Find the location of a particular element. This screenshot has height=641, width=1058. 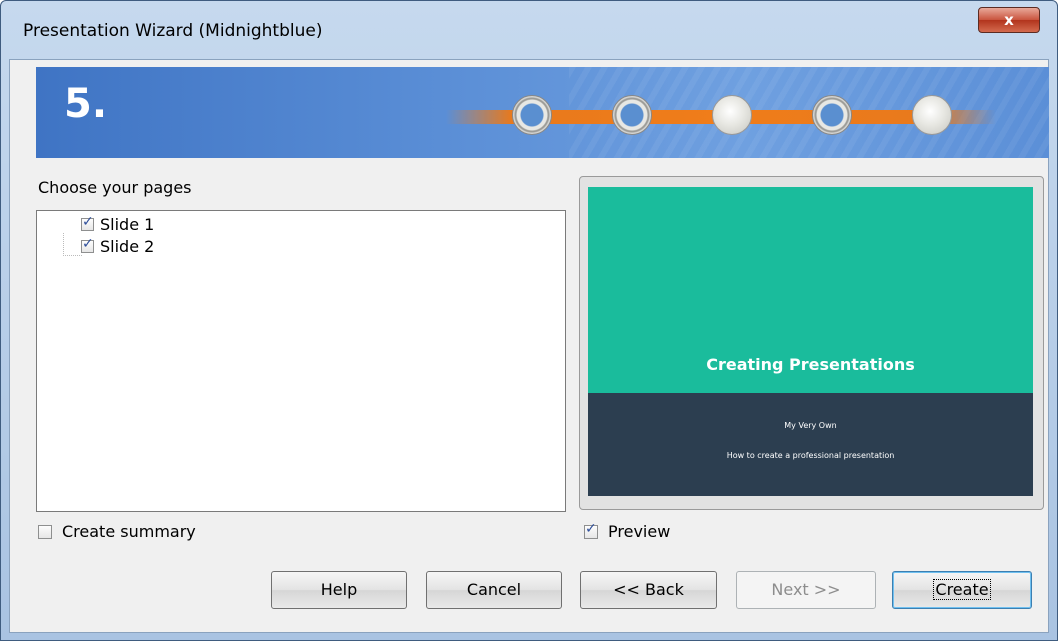

back-button: << Back is located at coordinates (648, 590).